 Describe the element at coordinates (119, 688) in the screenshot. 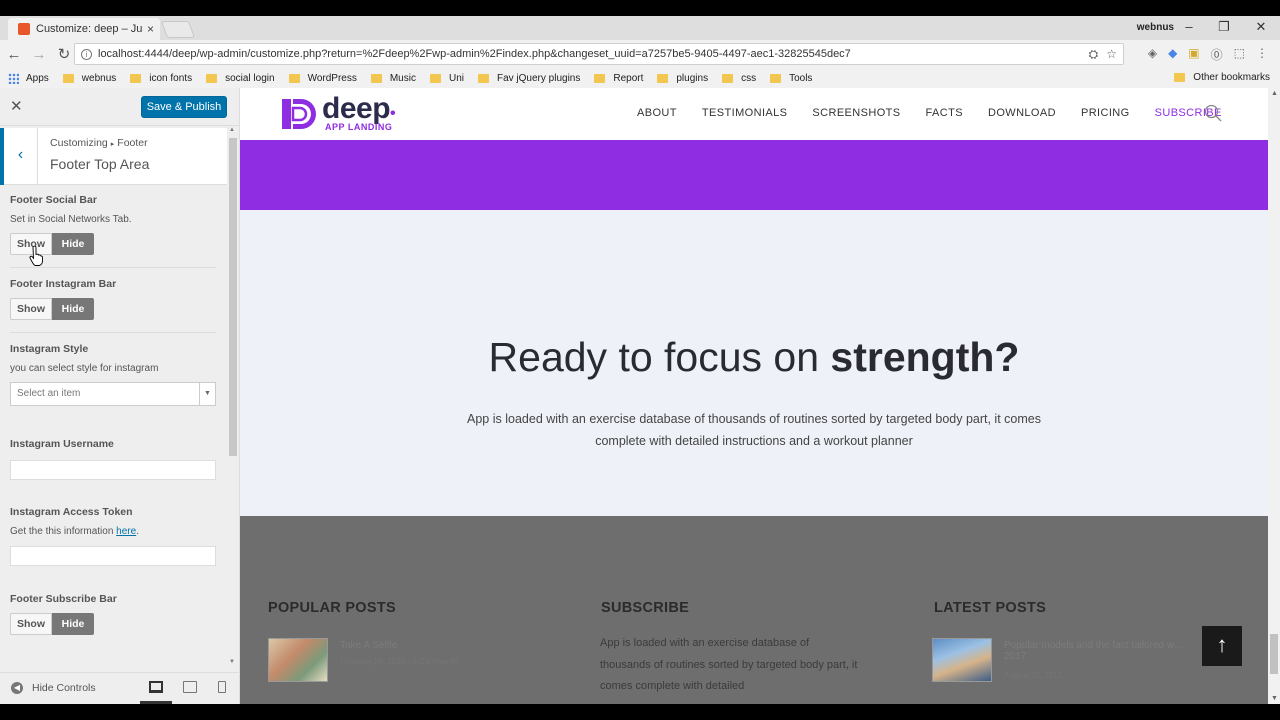

I see `customizer-footer: ◀ Hide Controls` at that location.